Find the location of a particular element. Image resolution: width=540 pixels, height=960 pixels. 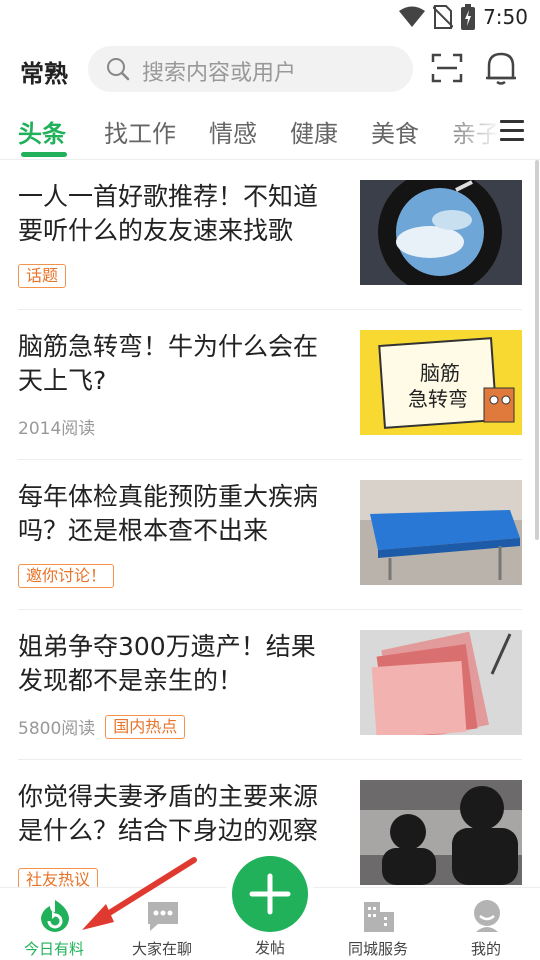

feed-item-title: 姐弟争夺300万遗产！结果发现都不是亲生的！ is located at coordinates (167, 663).